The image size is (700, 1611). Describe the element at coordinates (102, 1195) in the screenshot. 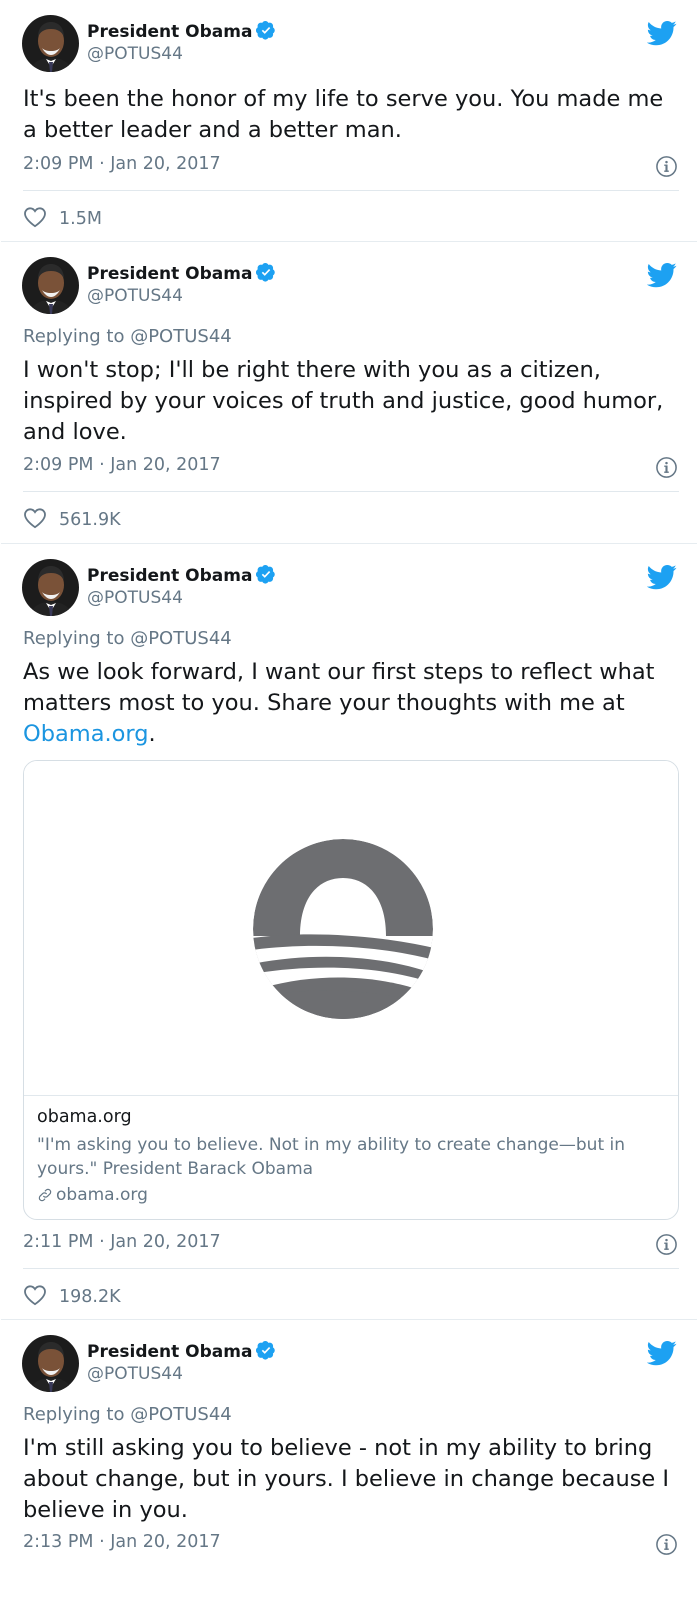

I see `card-domain-text: obama.org` at that location.